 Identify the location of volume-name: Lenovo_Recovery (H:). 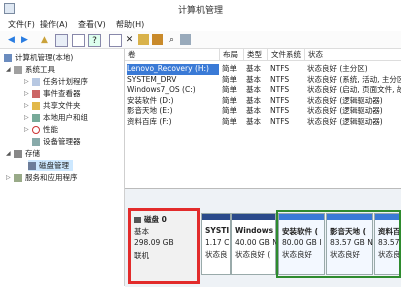
(173, 69).